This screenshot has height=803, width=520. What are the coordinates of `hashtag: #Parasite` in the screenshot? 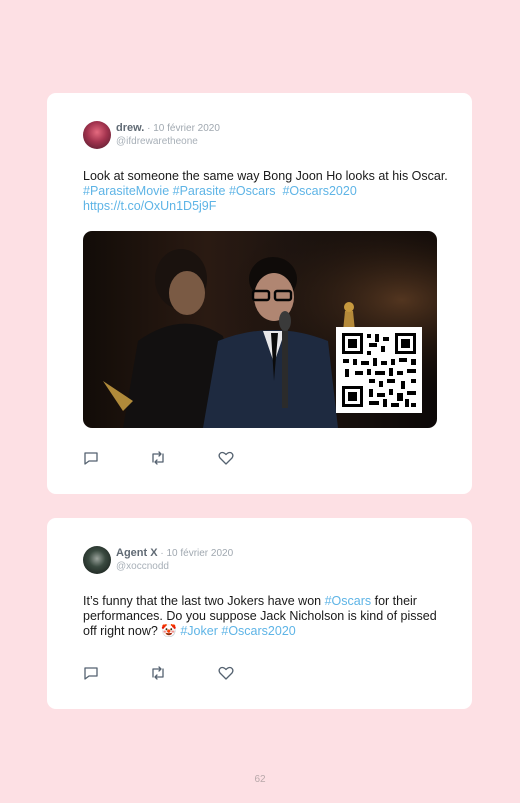 It's located at (199, 191).